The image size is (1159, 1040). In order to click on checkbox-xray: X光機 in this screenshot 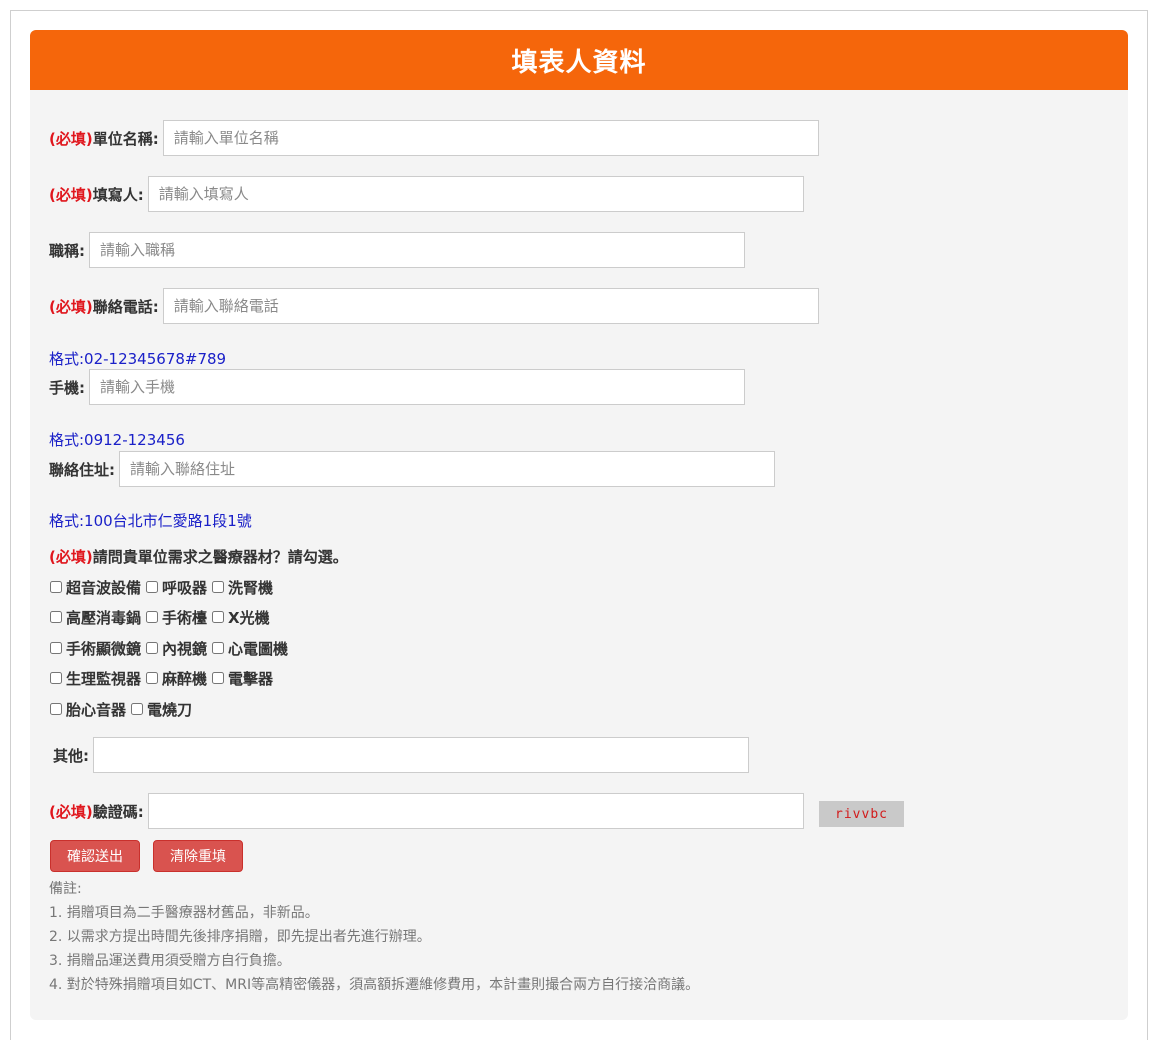, I will do `click(240, 617)`.